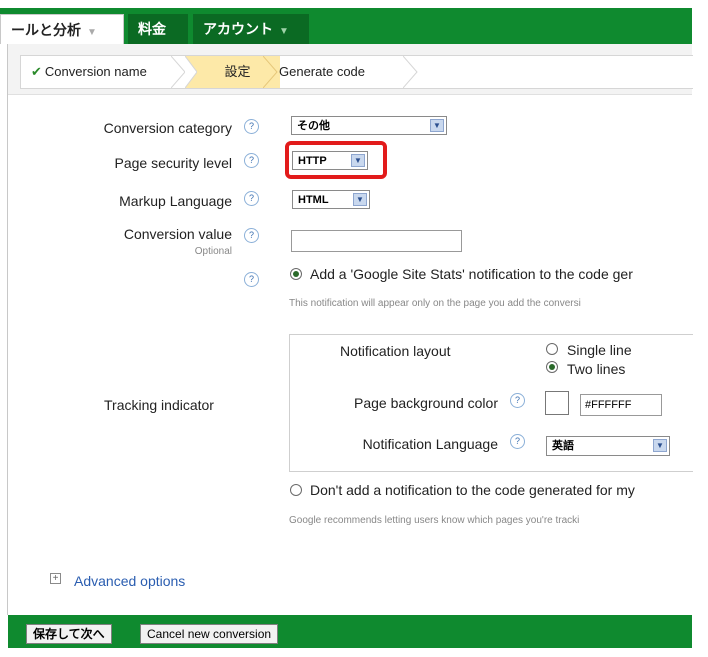 This screenshot has width=708, height=657. What do you see at coordinates (238, 29) in the screenshot?
I see `tab-account-label: アカウント` at bounding box center [238, 29].